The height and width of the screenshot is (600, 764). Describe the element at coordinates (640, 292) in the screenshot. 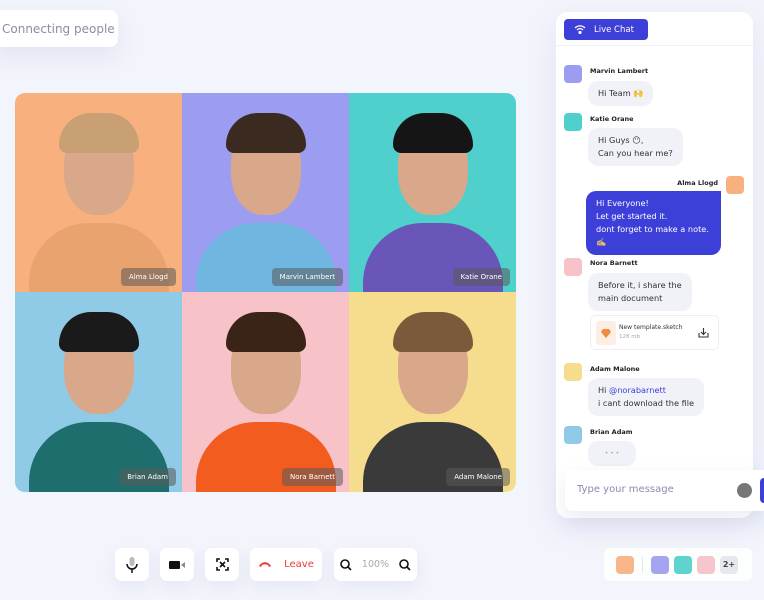

I see `message-bubble: Before it, i share the main document` at that location.